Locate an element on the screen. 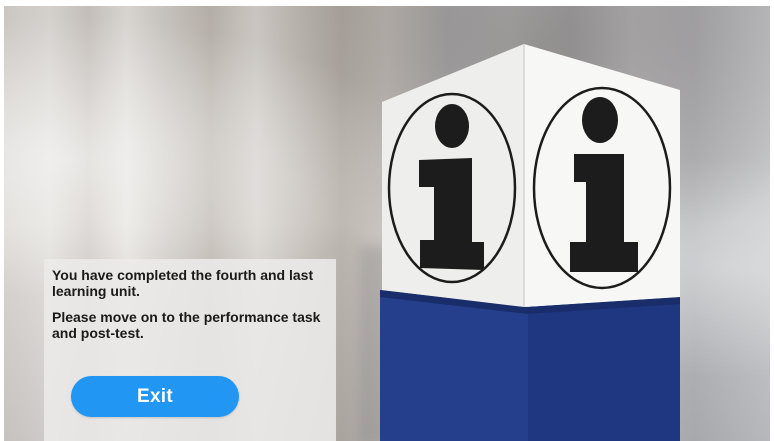 The image size is (774, 441). exit-button: Exit is located at coordinates (155, 396).